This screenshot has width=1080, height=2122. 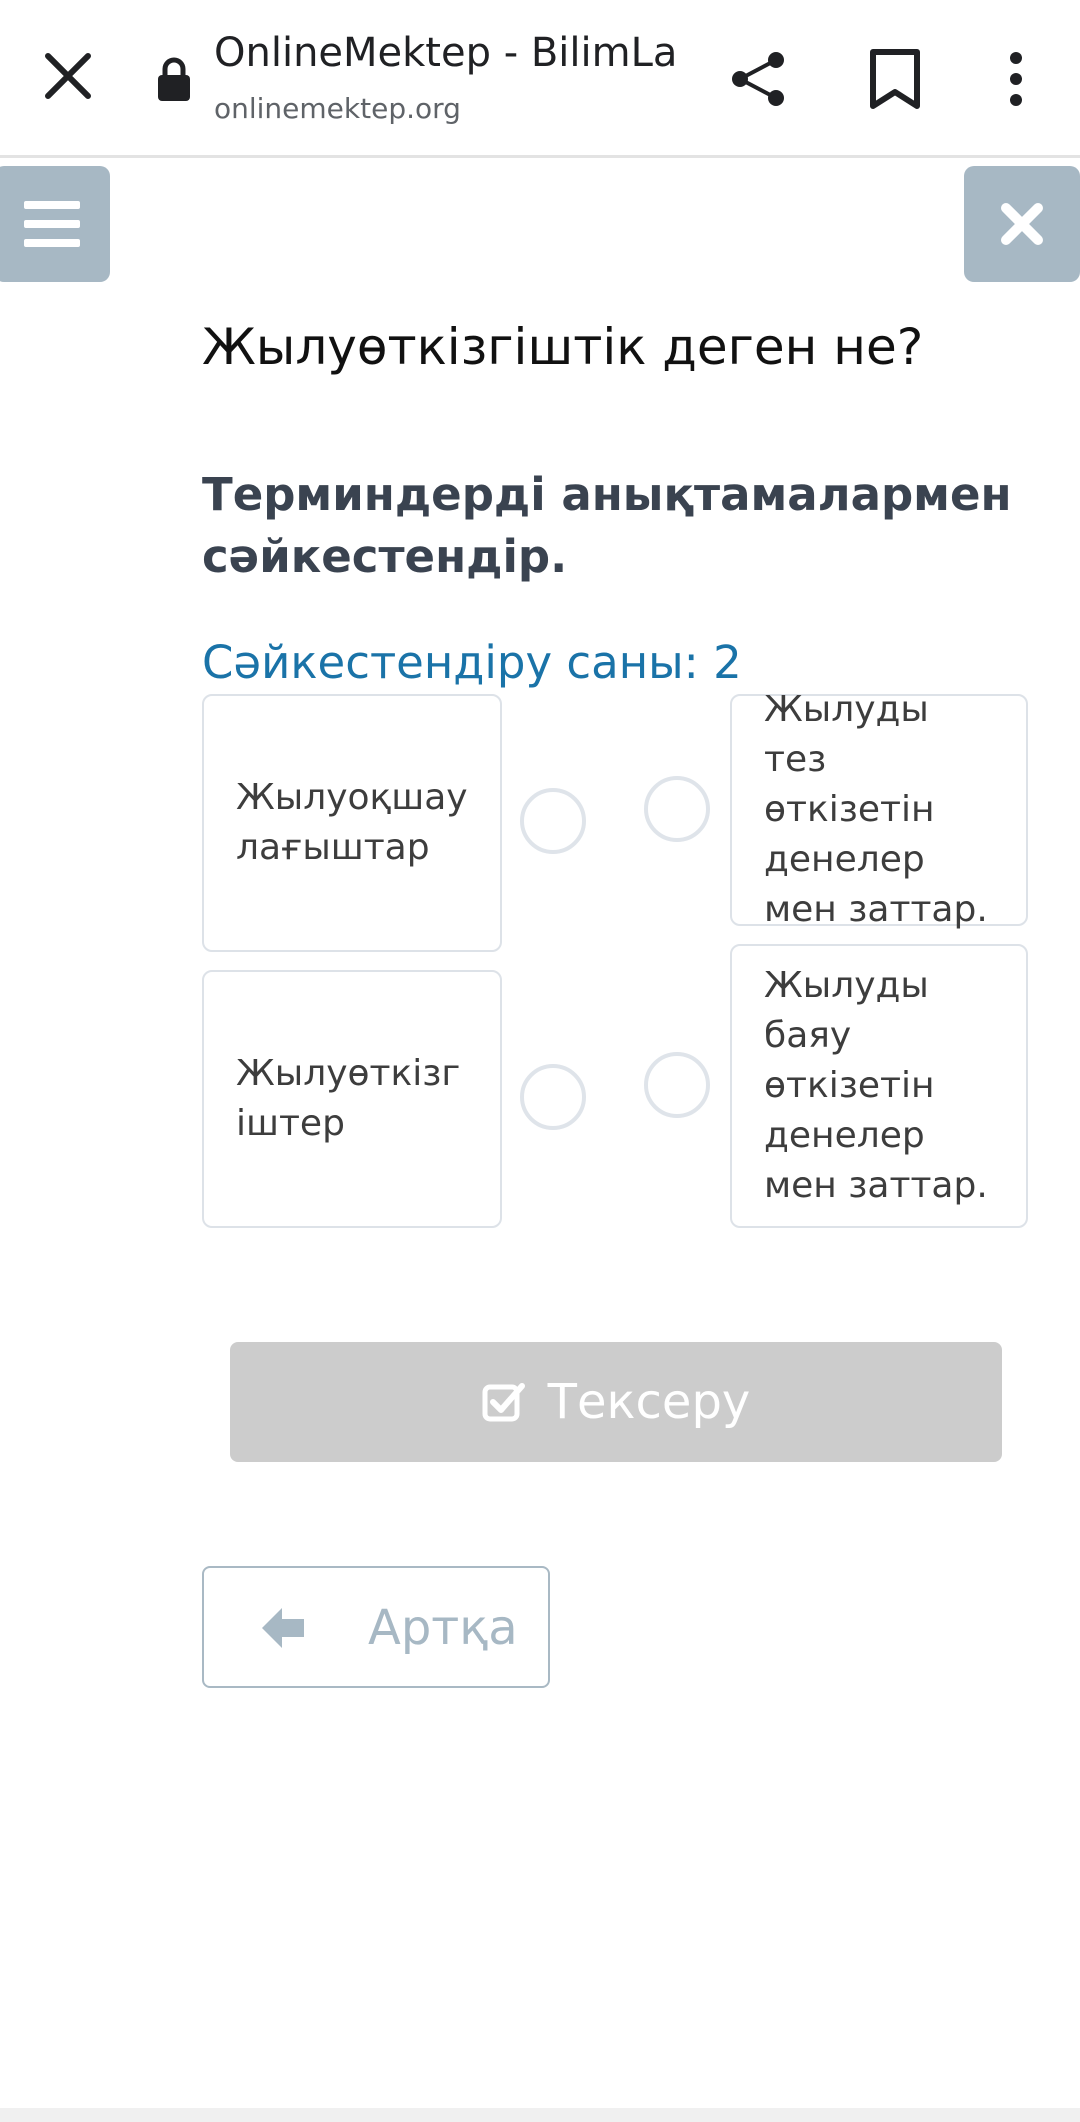 I want to click on arrow-left-icon, so click(x=283, y=1628).